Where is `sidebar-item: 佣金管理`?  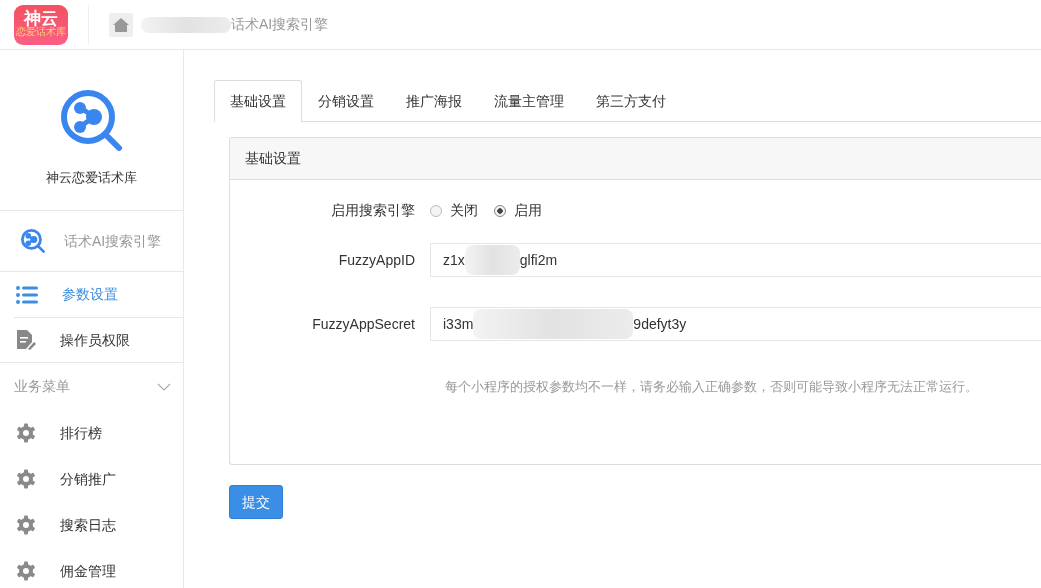
sidebar-item: 佣金管理 is located at coordinates (91, 568).